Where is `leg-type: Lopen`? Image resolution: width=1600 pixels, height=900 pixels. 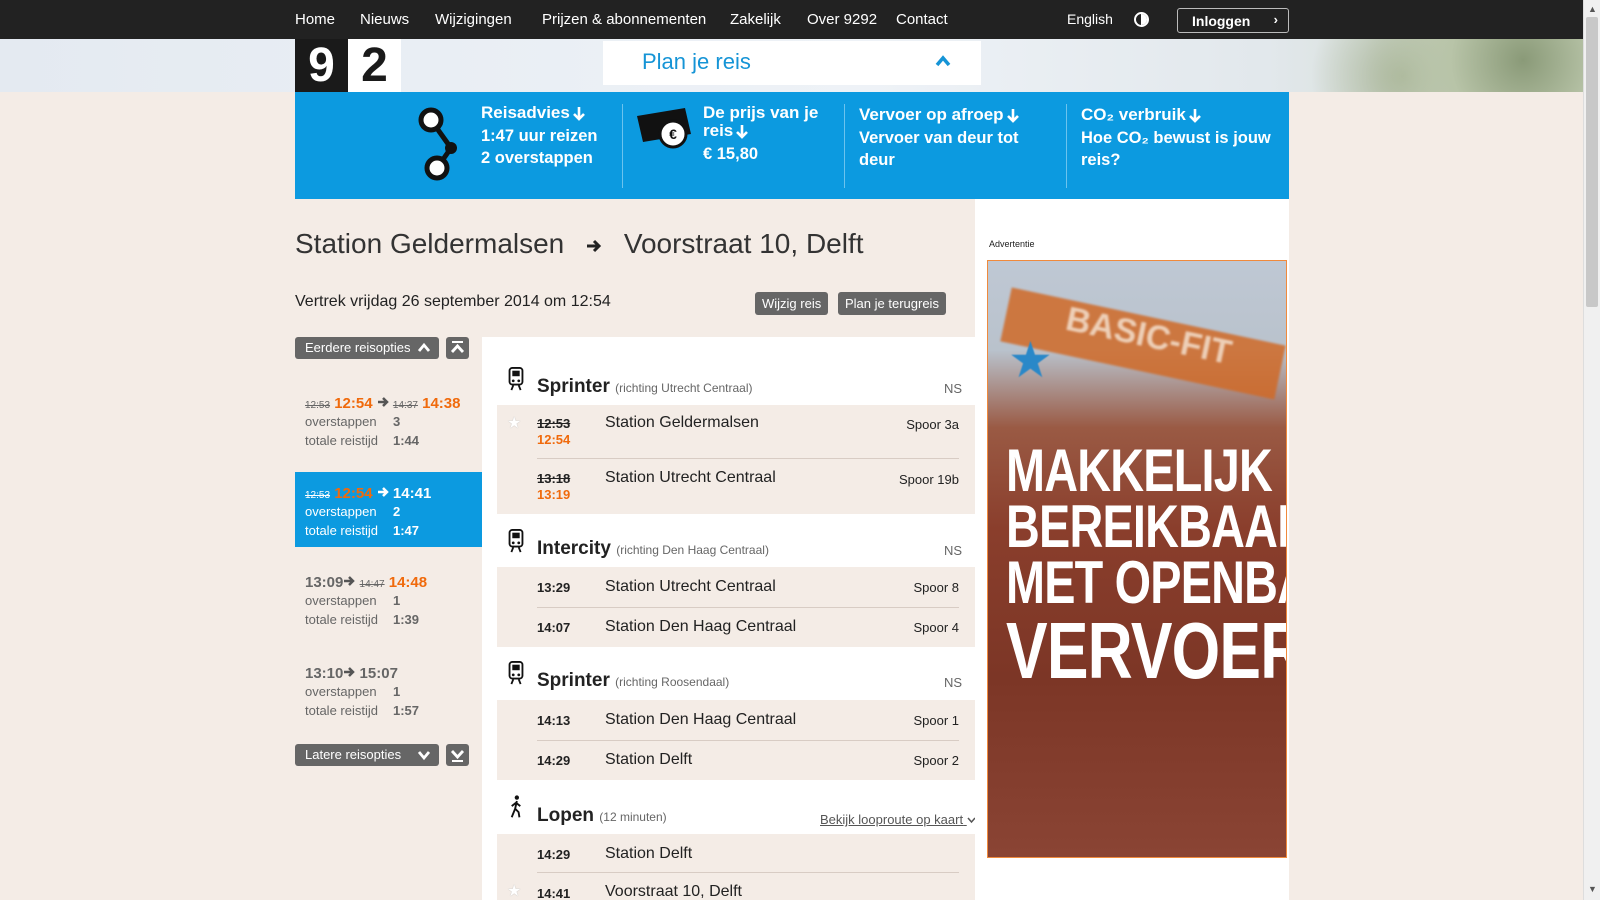
leg-type: Lopen is located at coordinates (565, 815).